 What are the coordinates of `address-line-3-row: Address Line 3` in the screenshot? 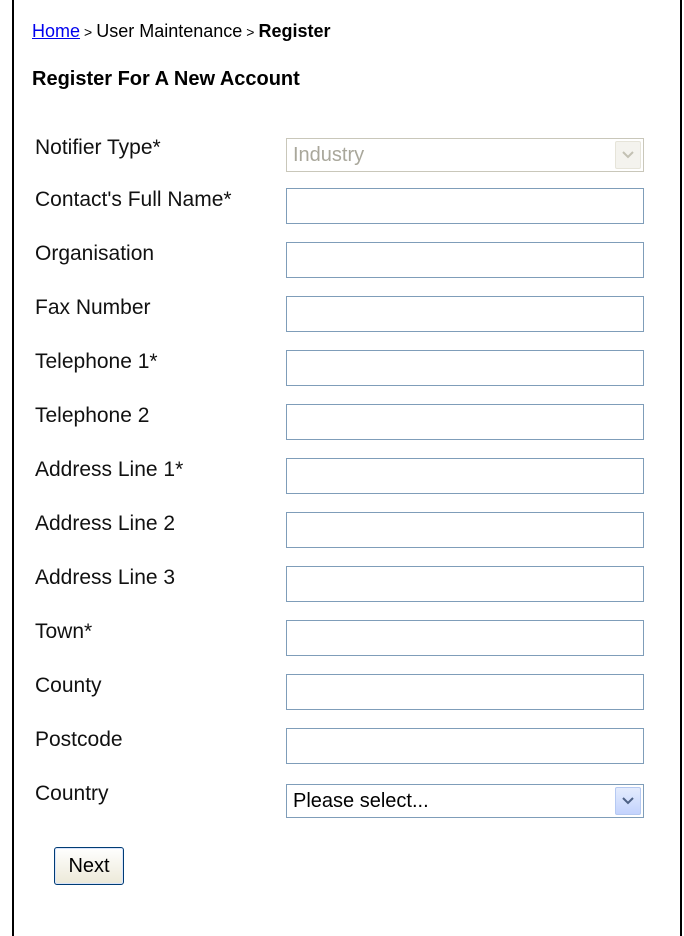 It's located at (352, 584).